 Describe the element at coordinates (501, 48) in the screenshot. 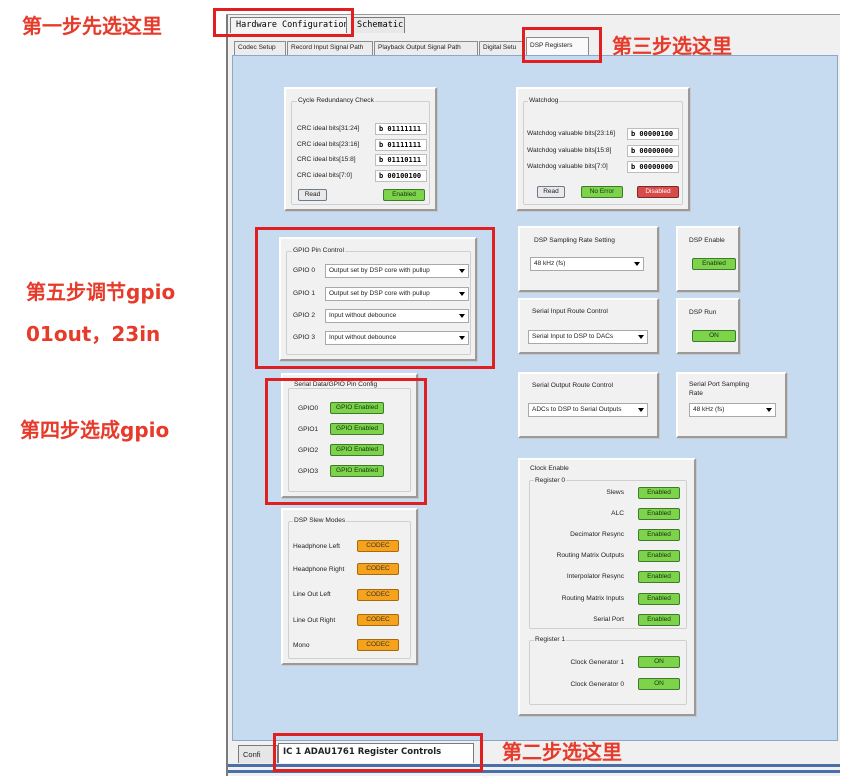

I see `tab-digital-setup: Digital Setu` at that location.